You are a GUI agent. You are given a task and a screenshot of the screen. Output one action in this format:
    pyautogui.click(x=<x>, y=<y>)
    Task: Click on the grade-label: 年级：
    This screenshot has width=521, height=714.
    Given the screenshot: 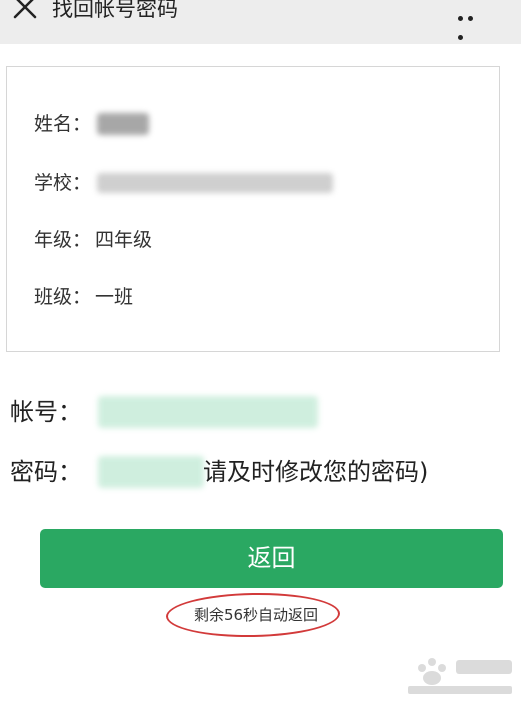 What is the action you would take?
    pyautogui.click(x=63, y=240)
    